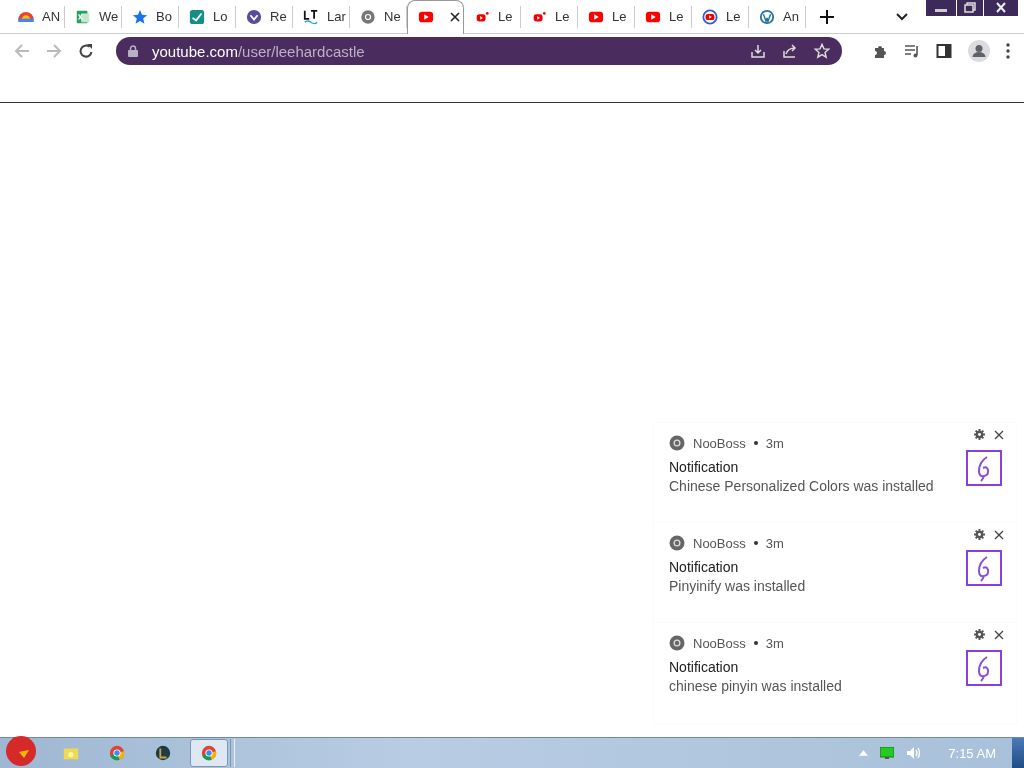  What do you see at coordinates (912, 51) in the screenshot?
I see `playlist-icon` at bounding box center [912, 51].